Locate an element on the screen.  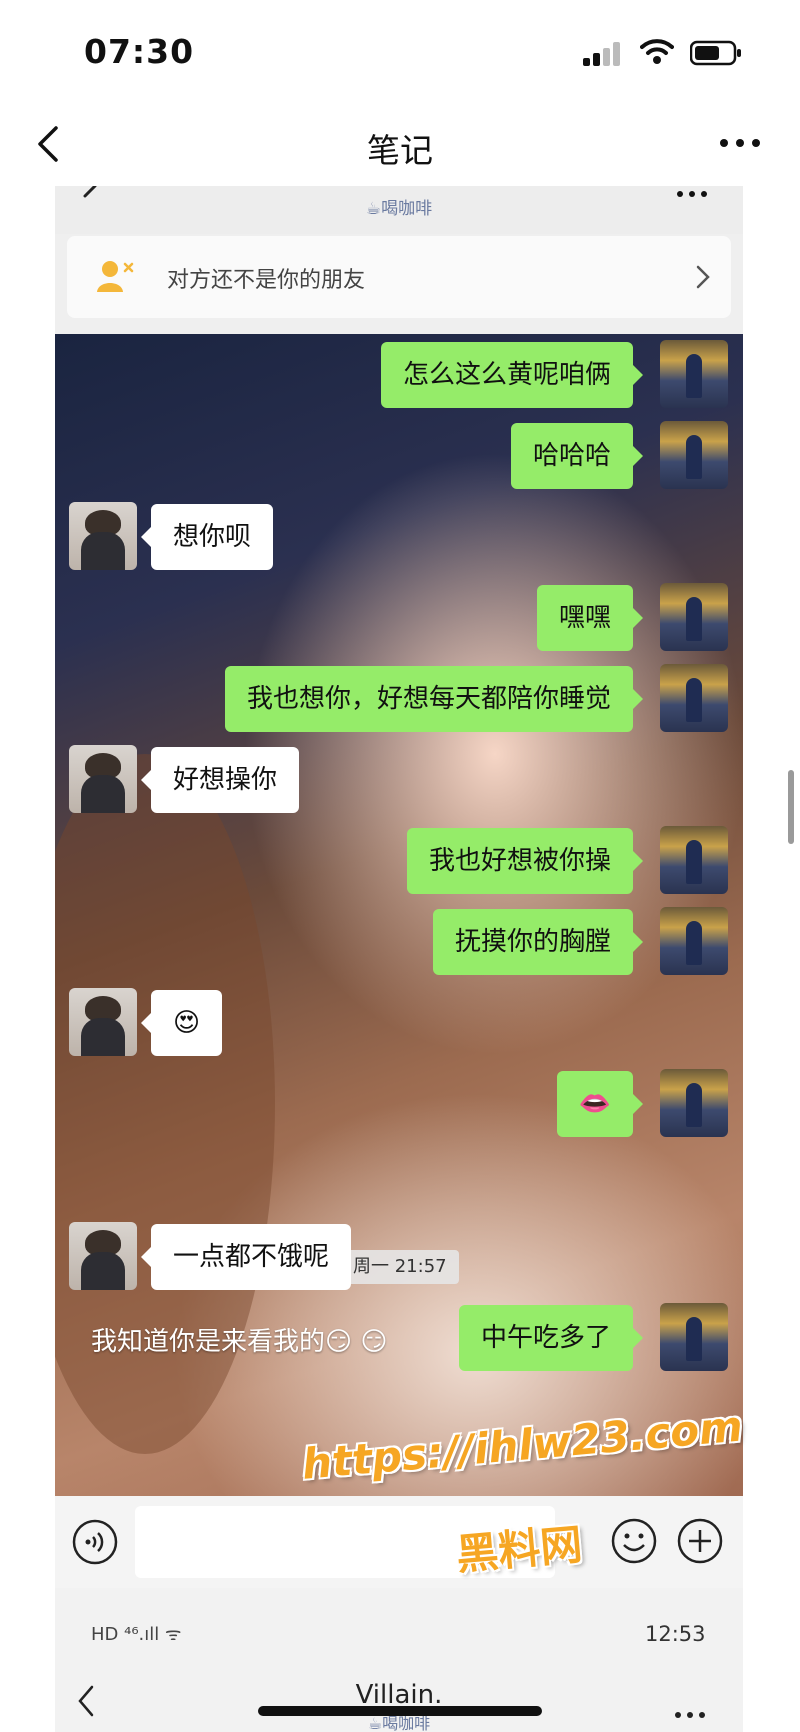
message-row: 我也想你，好想每天都陪你睡觉 is located at coordinates (399, 700).